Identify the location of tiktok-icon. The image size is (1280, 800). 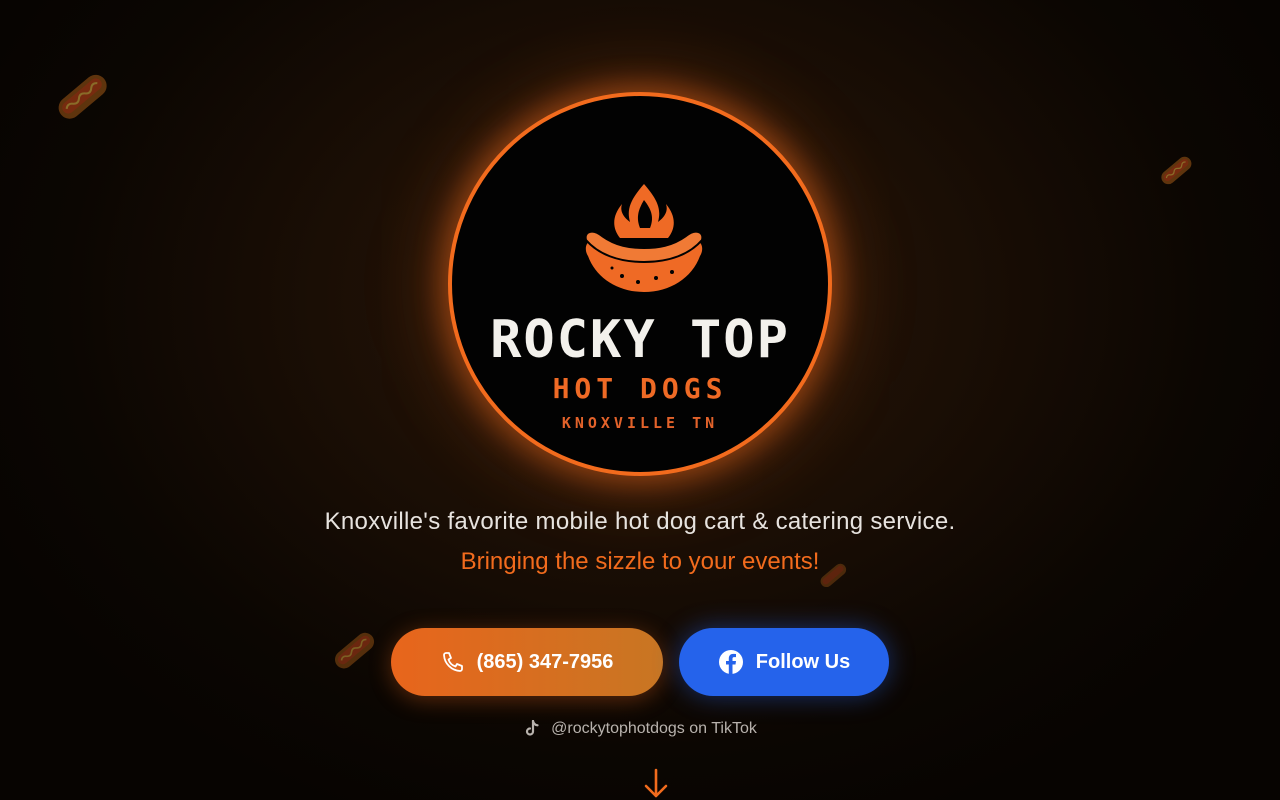
(532, 728).